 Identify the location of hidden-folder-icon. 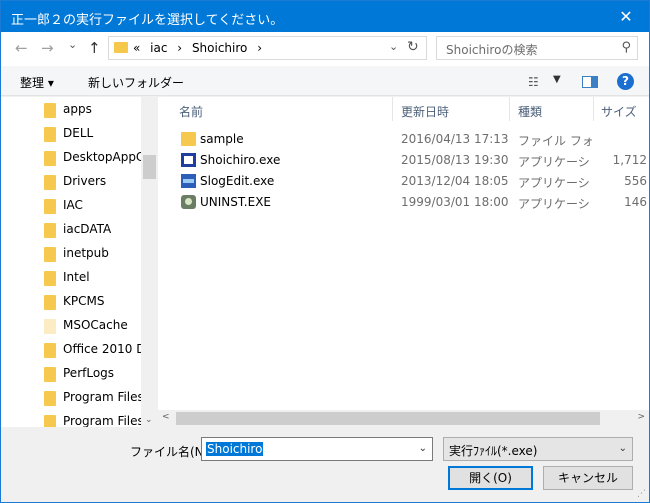
(50, 326).